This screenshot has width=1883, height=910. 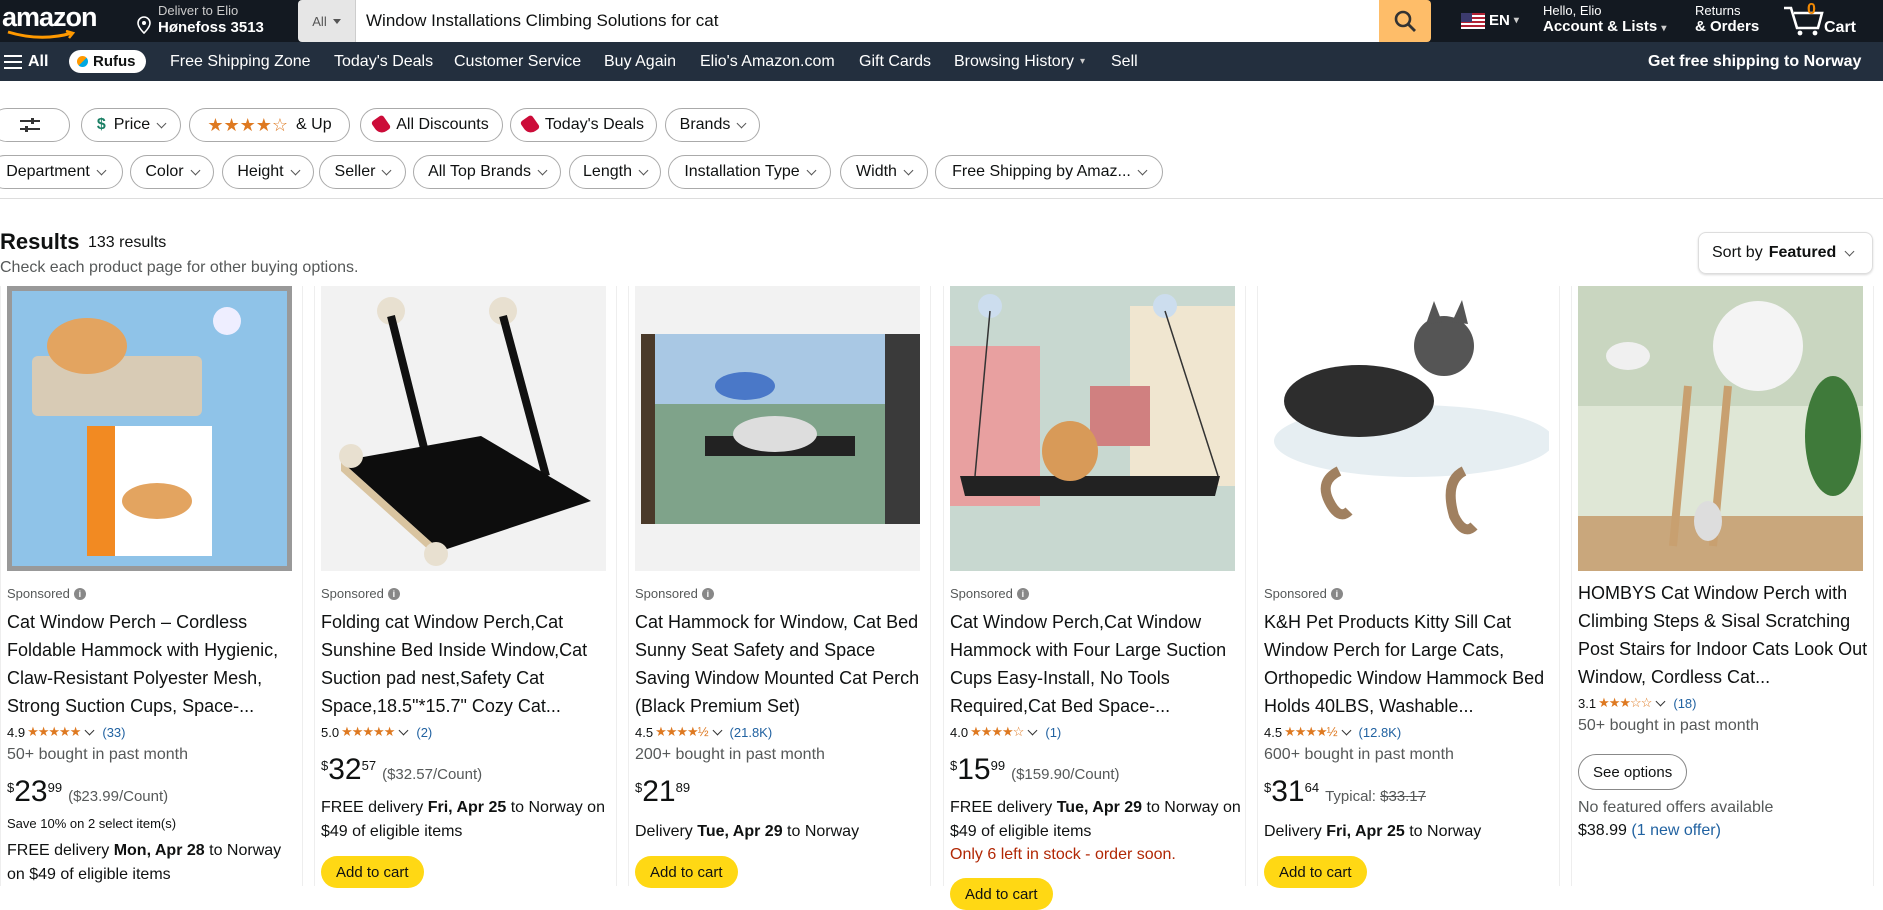 What do you see at coordinates (1633, 772) in the screenshot?
I see `see-options-button: See options` at bounding box center [1633, 772].